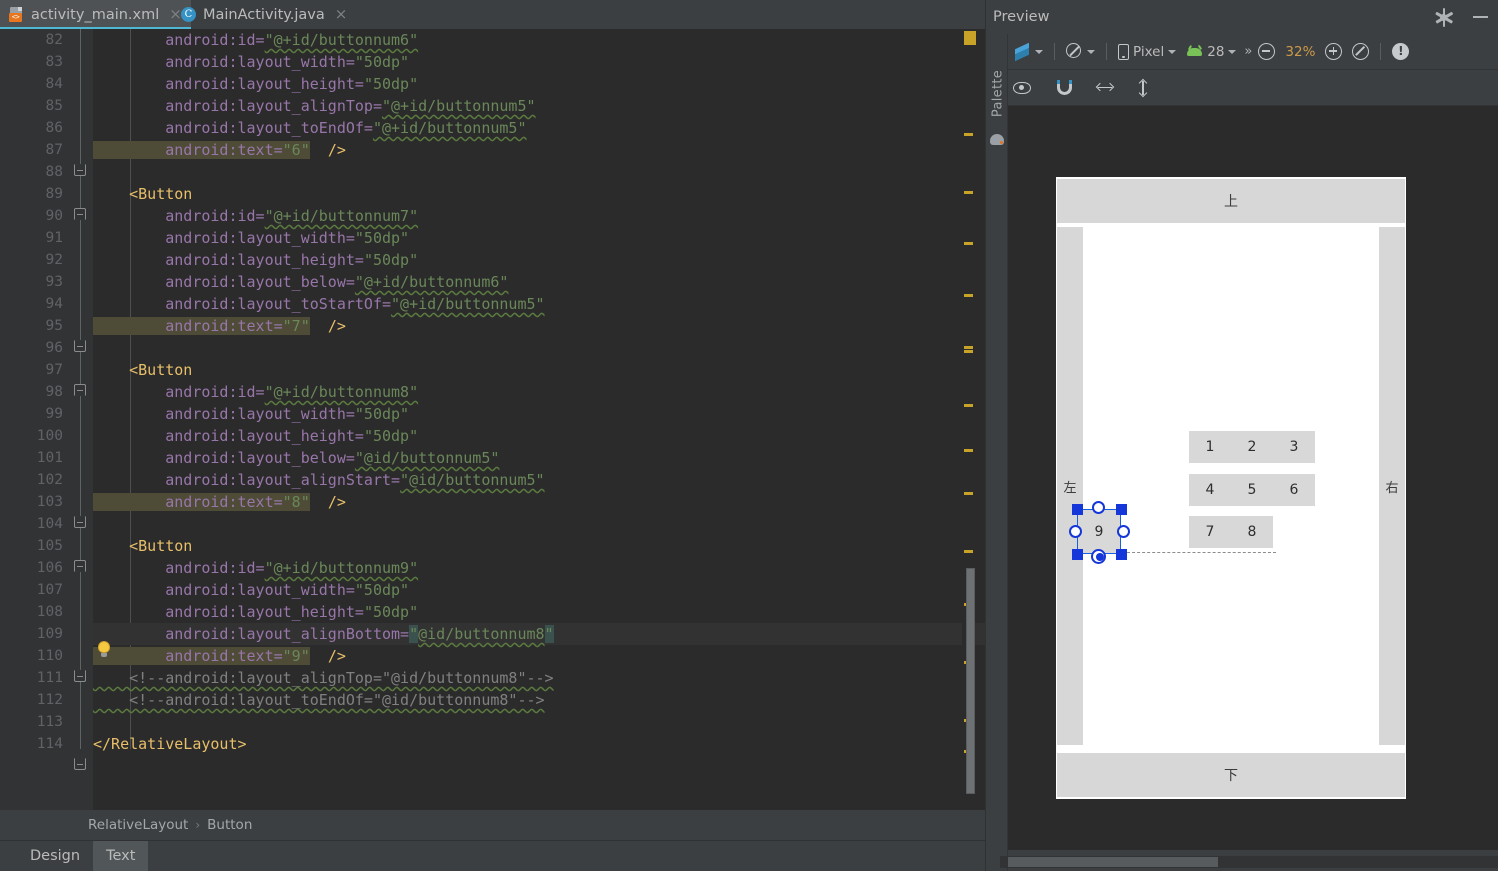  I want to click on snap-button, so click(1064, 88).